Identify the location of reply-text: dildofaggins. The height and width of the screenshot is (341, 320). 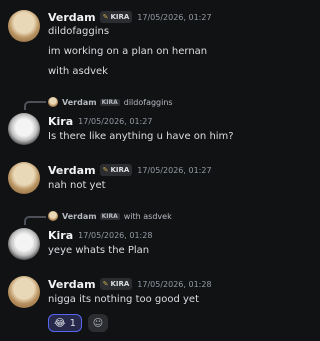
(148, 102).